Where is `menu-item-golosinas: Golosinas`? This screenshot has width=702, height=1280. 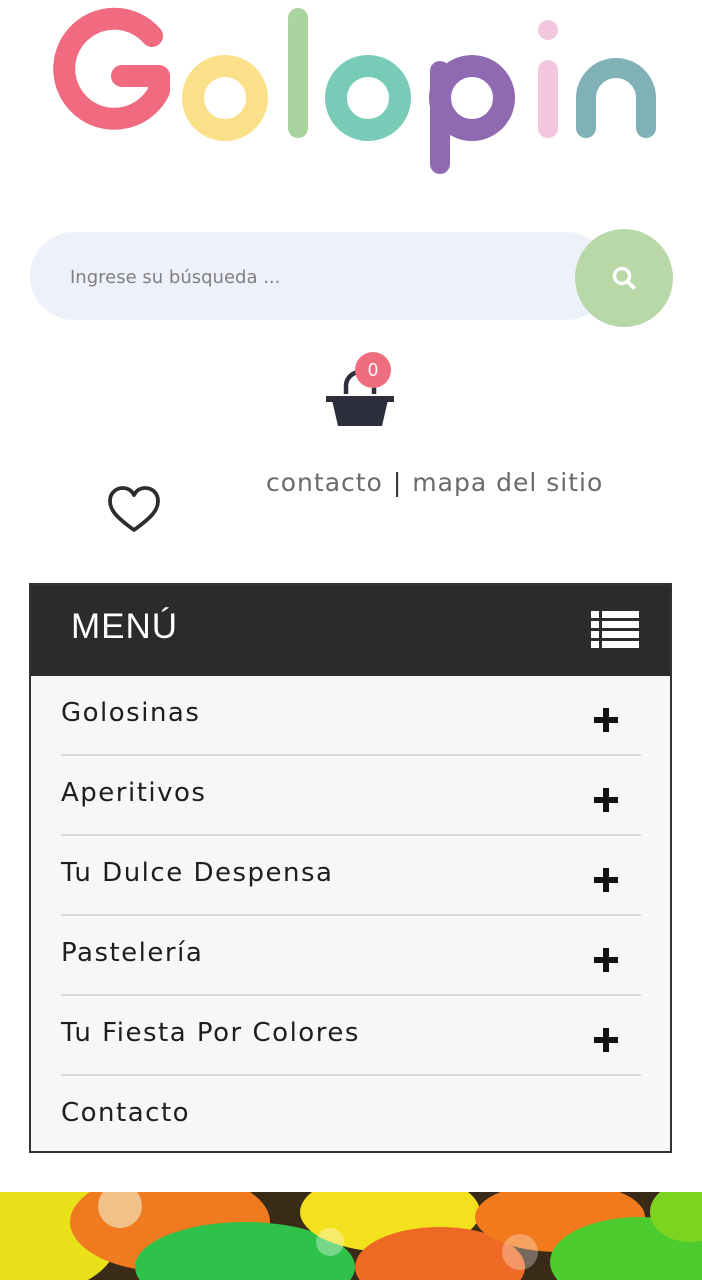 menu-item-golosinas: Golosinas is located at coordinates (351, 716).